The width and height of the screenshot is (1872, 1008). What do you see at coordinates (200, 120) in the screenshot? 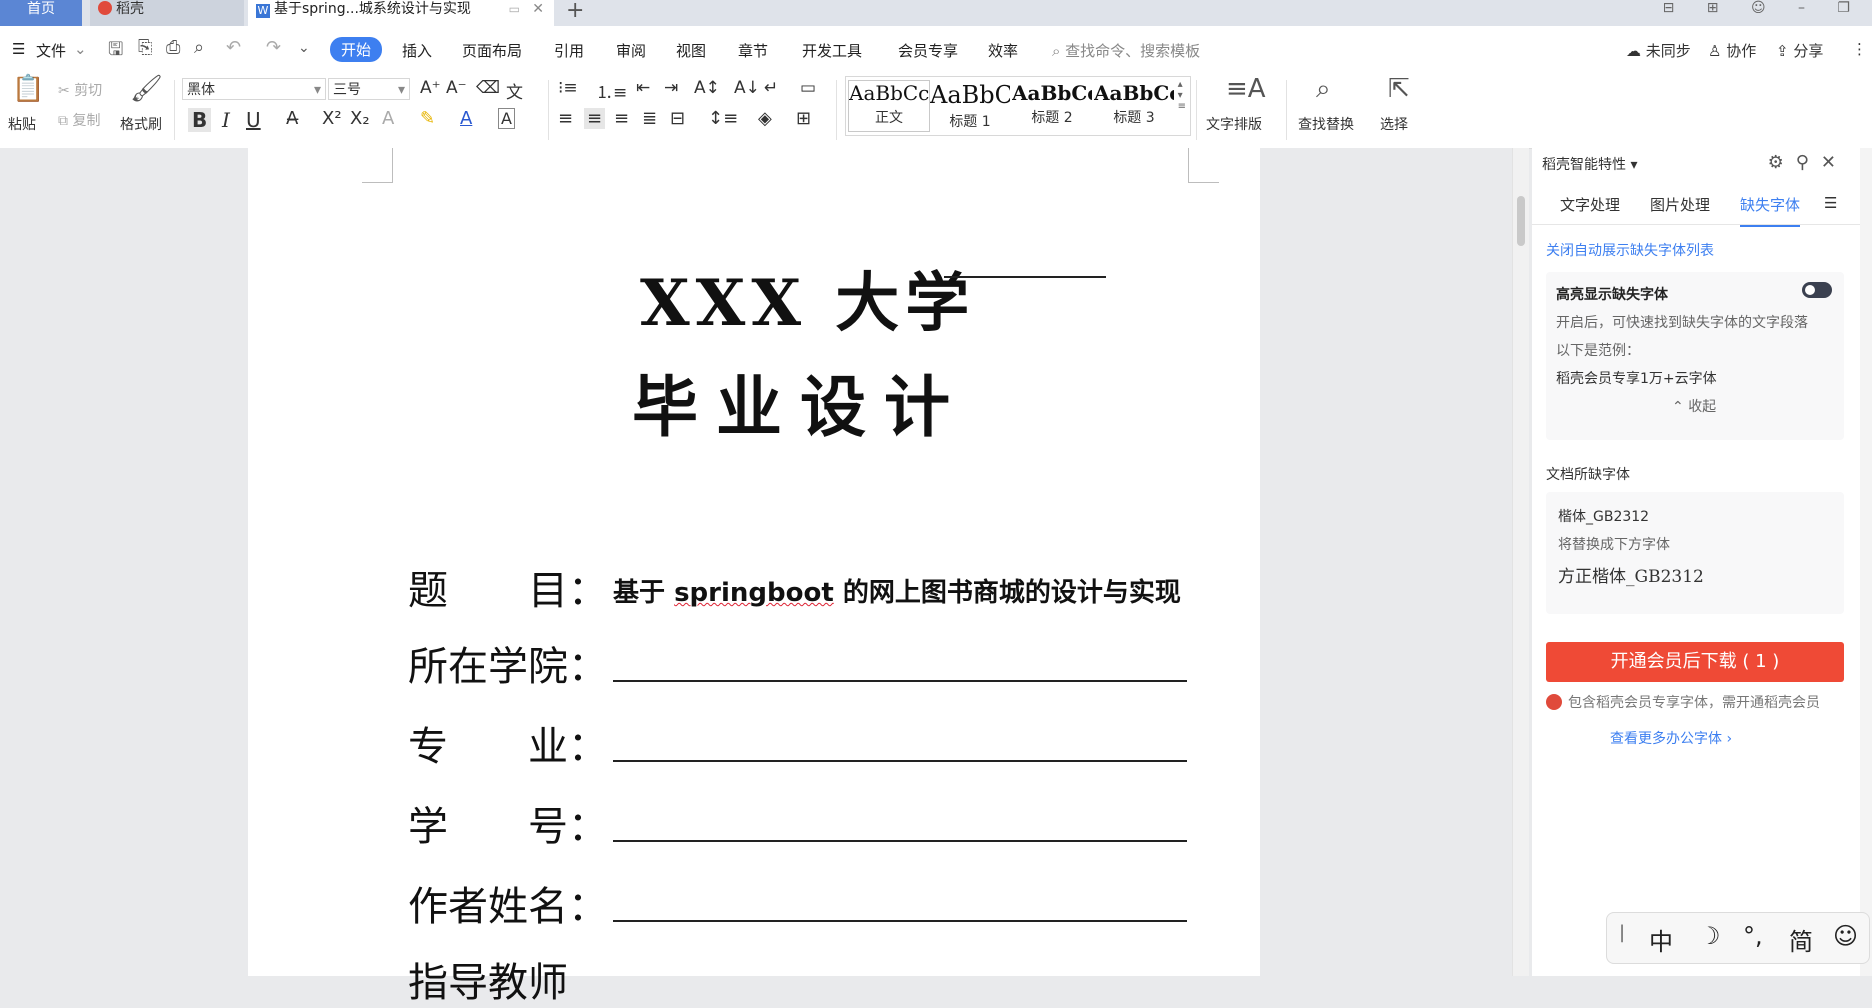
I see `bold-button: B` at bounding box center [200, 120].